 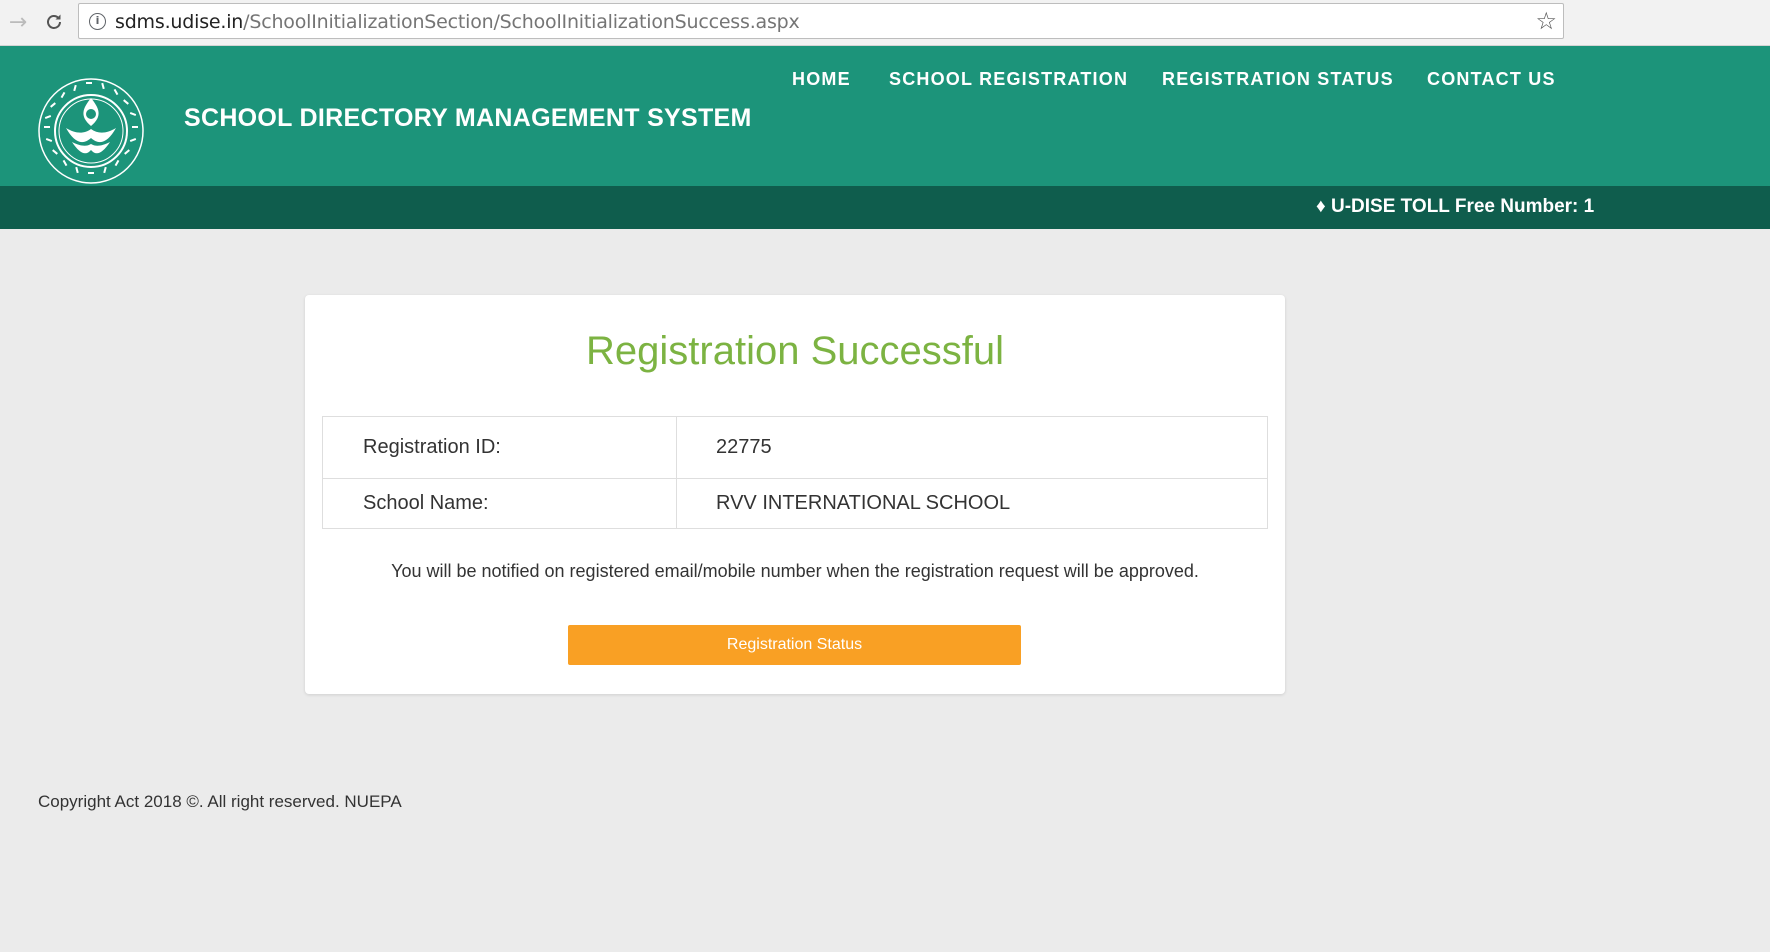 What do you see at coordinates (1491, 79) in the screenshot?
I see `nav-contact-us: CONTACT US` at bounding box center [1491, 79].